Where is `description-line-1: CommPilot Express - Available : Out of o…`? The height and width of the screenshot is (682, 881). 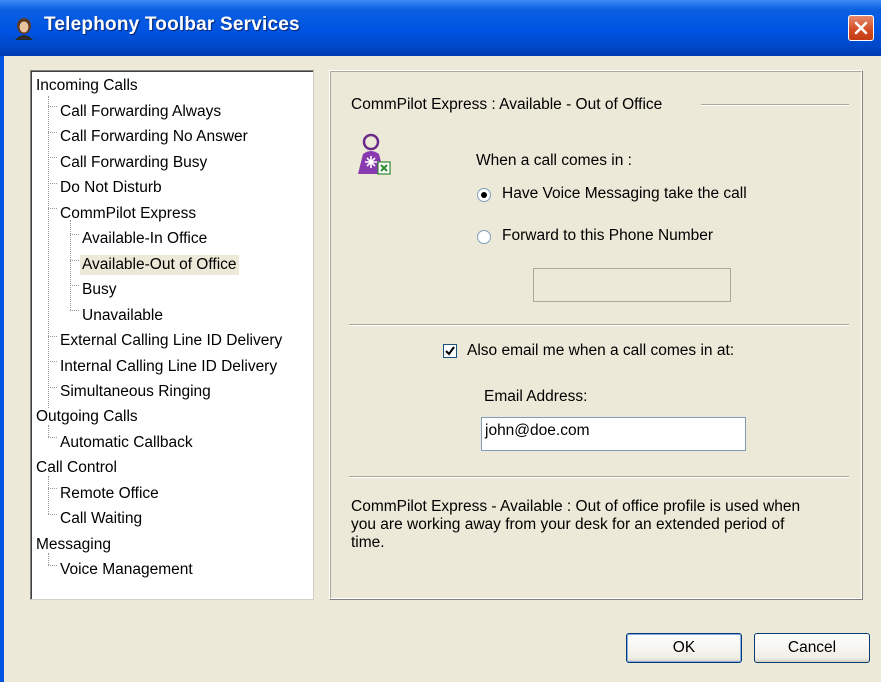
description-line-1: CommPilot Express - Available : Out of o… is located at coordinates (576, 506).